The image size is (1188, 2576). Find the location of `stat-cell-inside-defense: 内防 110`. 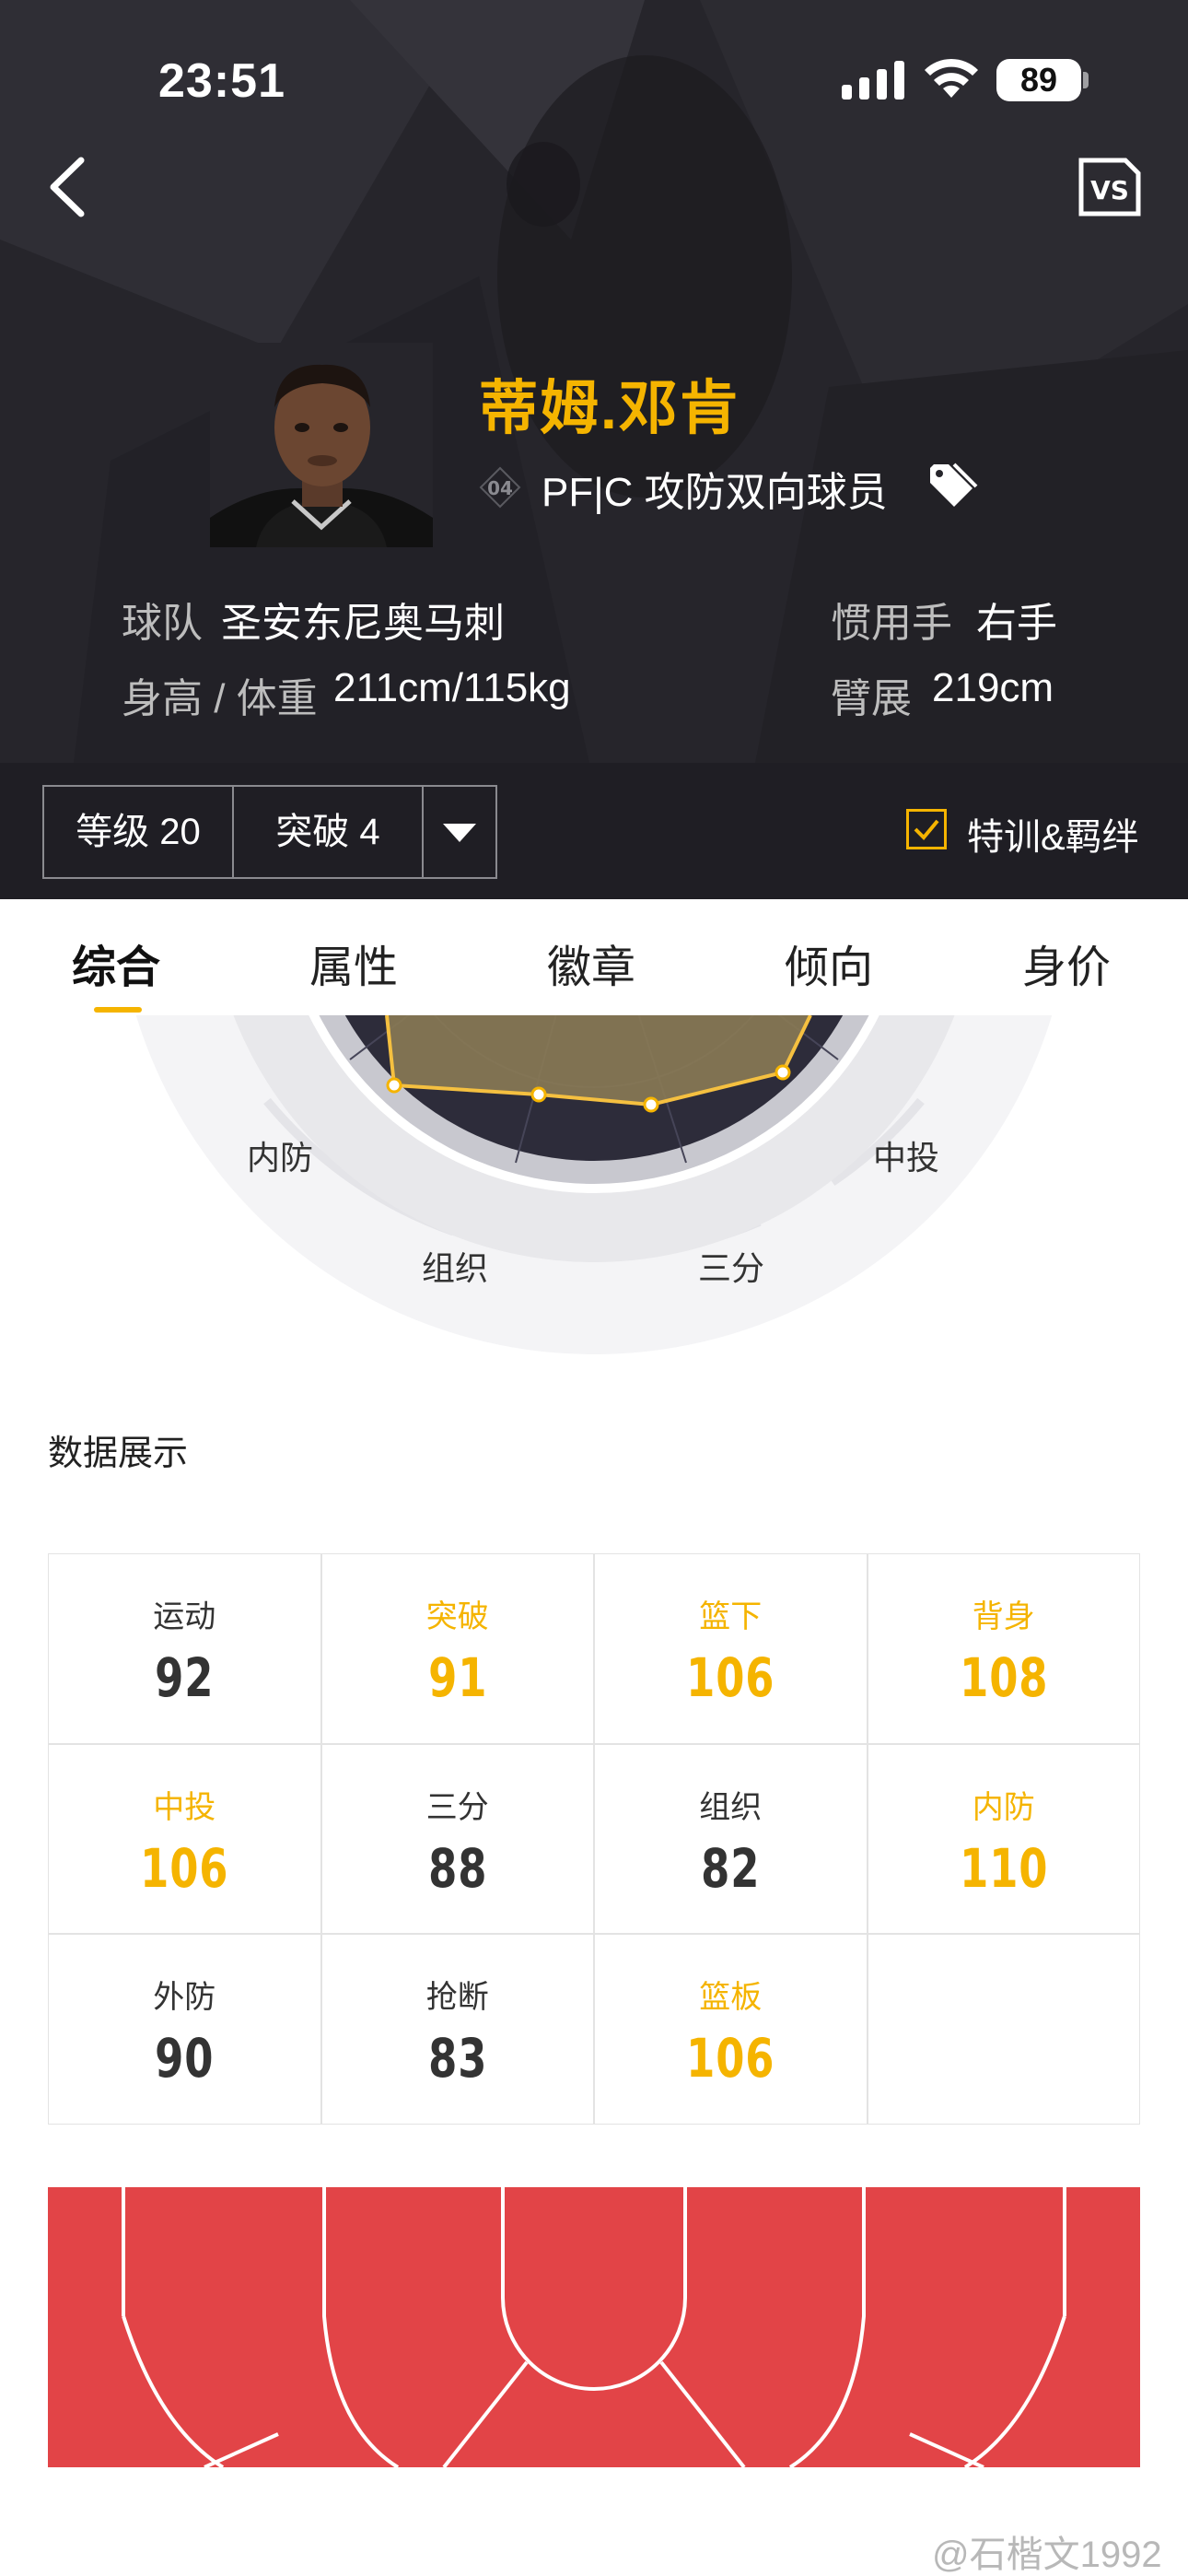

stat-cell-inside-defense: 内防 110 is located at coordinates (1004, 1839).